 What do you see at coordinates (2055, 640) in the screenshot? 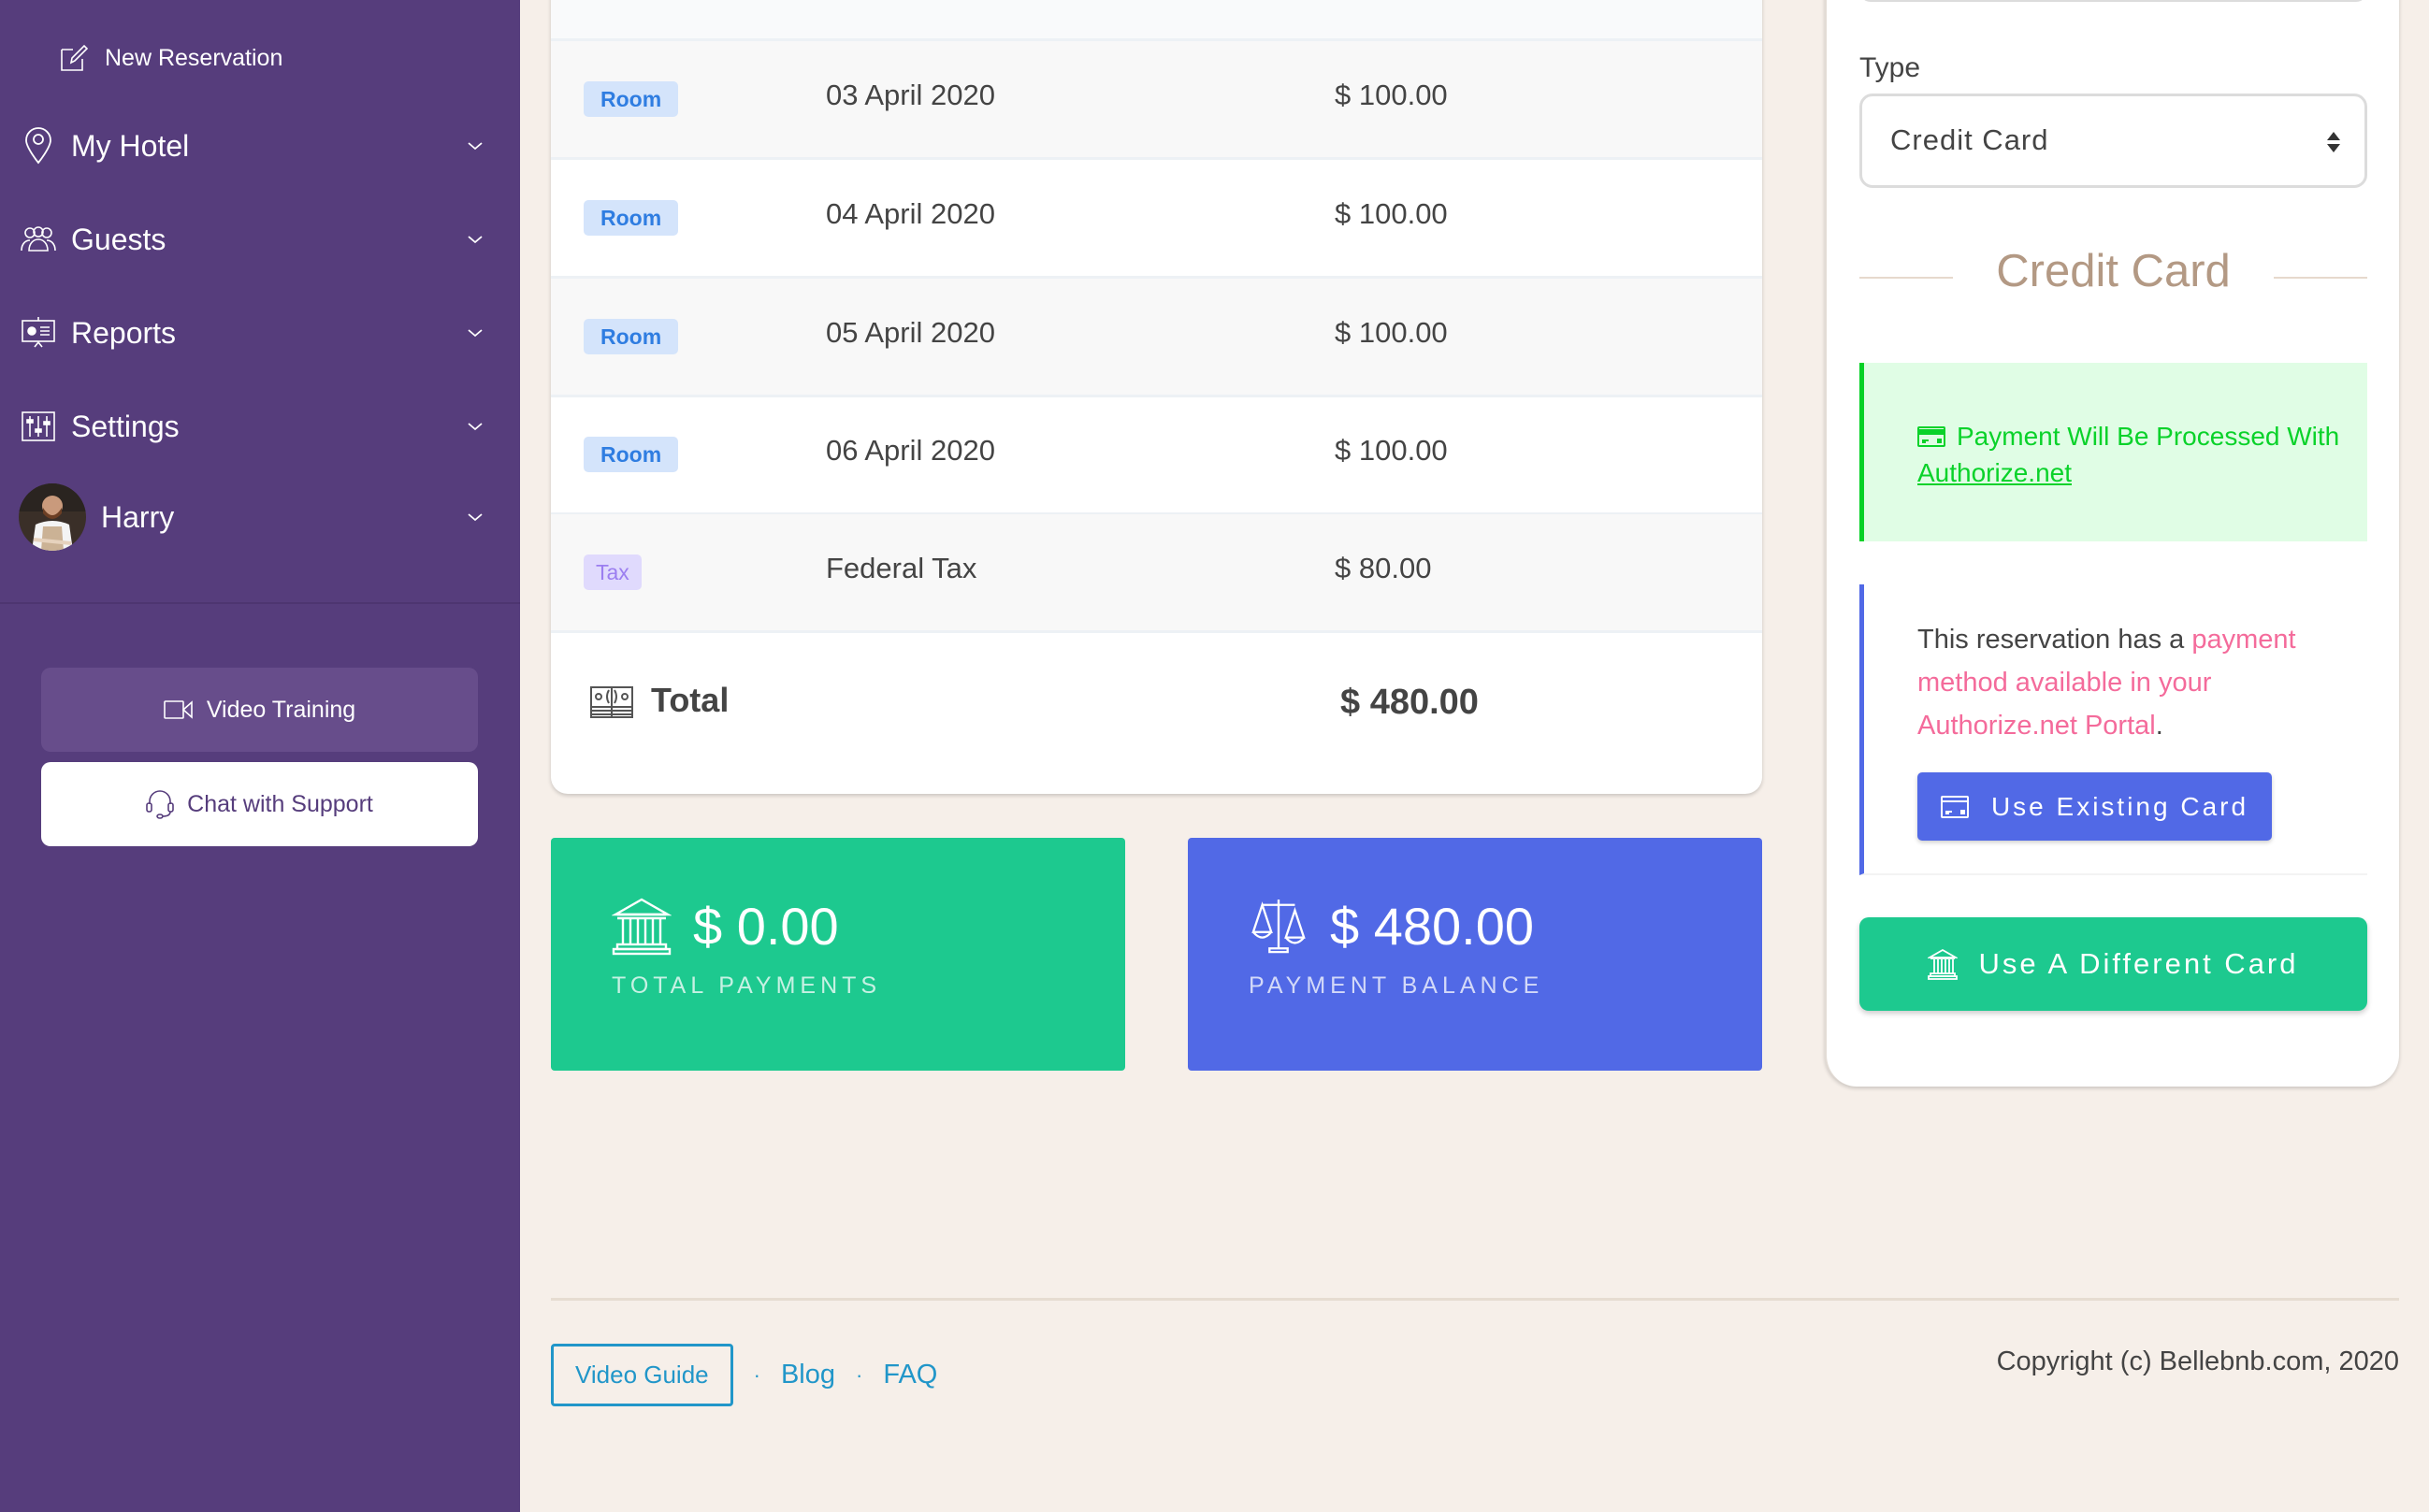
I see `existing-method-prefix: This reservation has a` at bounding box center [2055, 640].